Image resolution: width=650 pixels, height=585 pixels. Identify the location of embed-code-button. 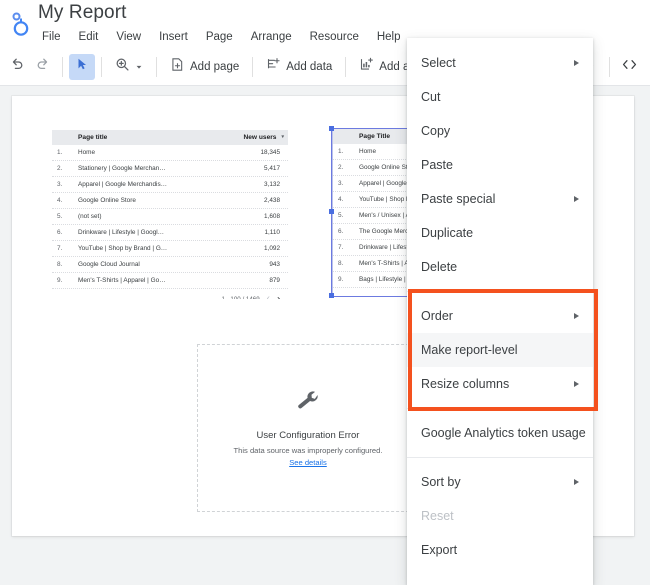
(629, 67).